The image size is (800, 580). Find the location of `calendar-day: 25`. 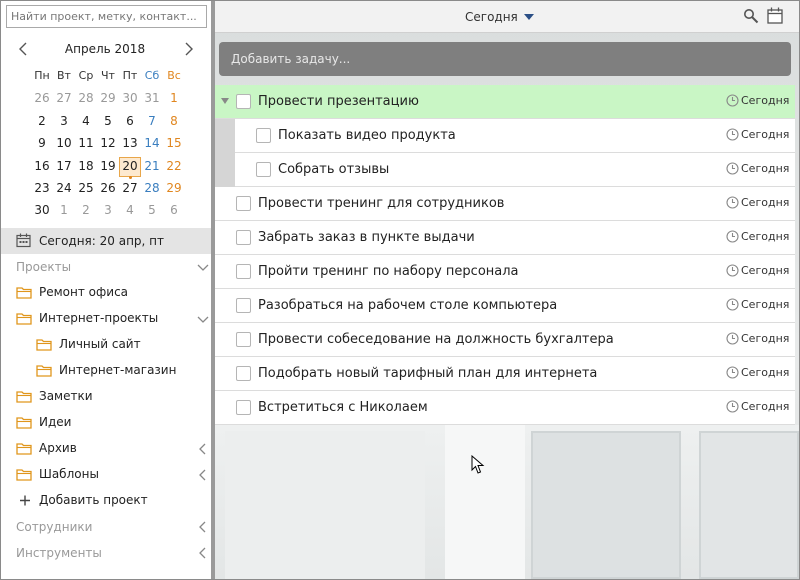

calendar-day: 25 is located at coordinates (86, 190).